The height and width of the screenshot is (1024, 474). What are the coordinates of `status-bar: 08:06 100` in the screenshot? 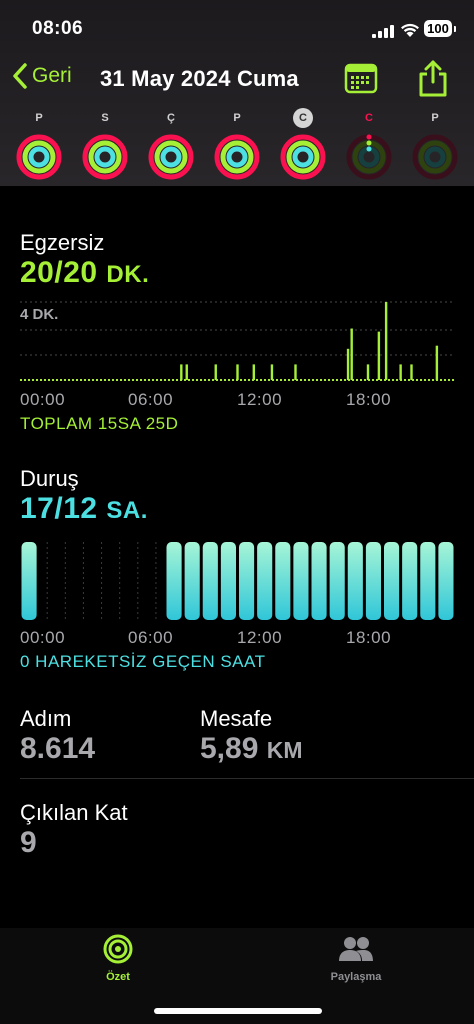 It's located at (237, 29).